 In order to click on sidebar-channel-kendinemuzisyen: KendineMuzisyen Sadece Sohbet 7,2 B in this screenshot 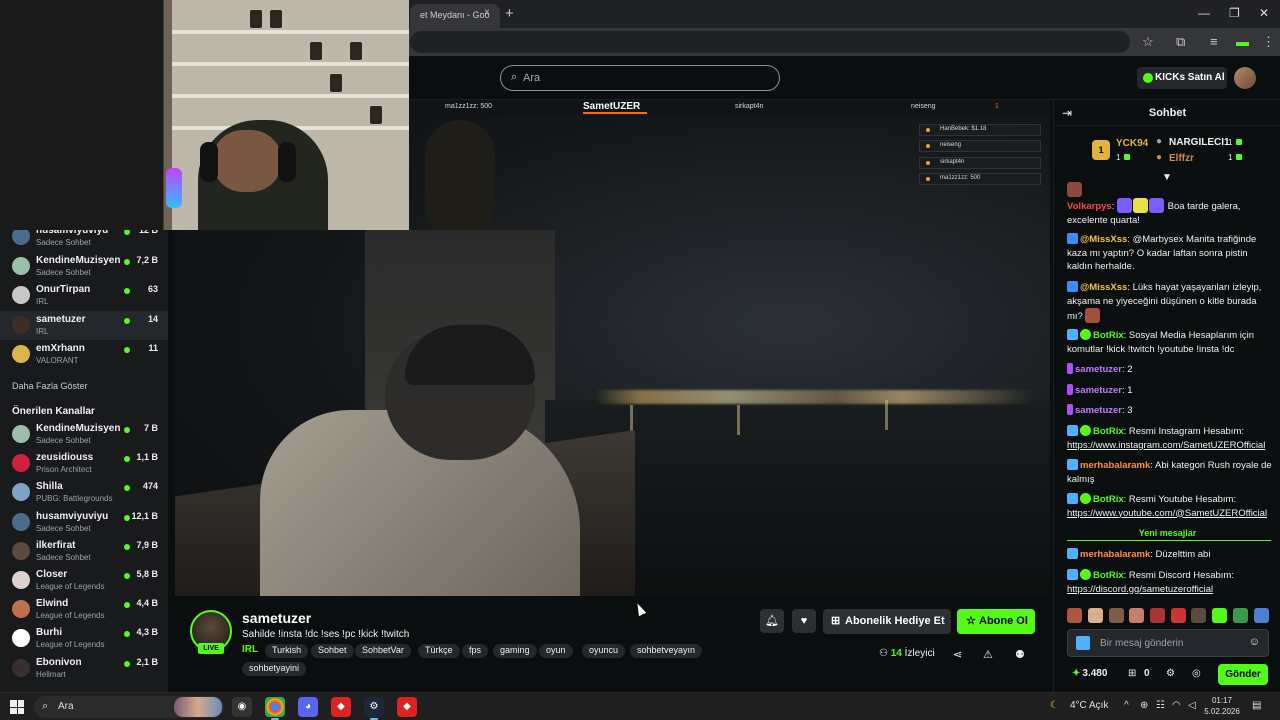, I will do `click(84, 266)`.